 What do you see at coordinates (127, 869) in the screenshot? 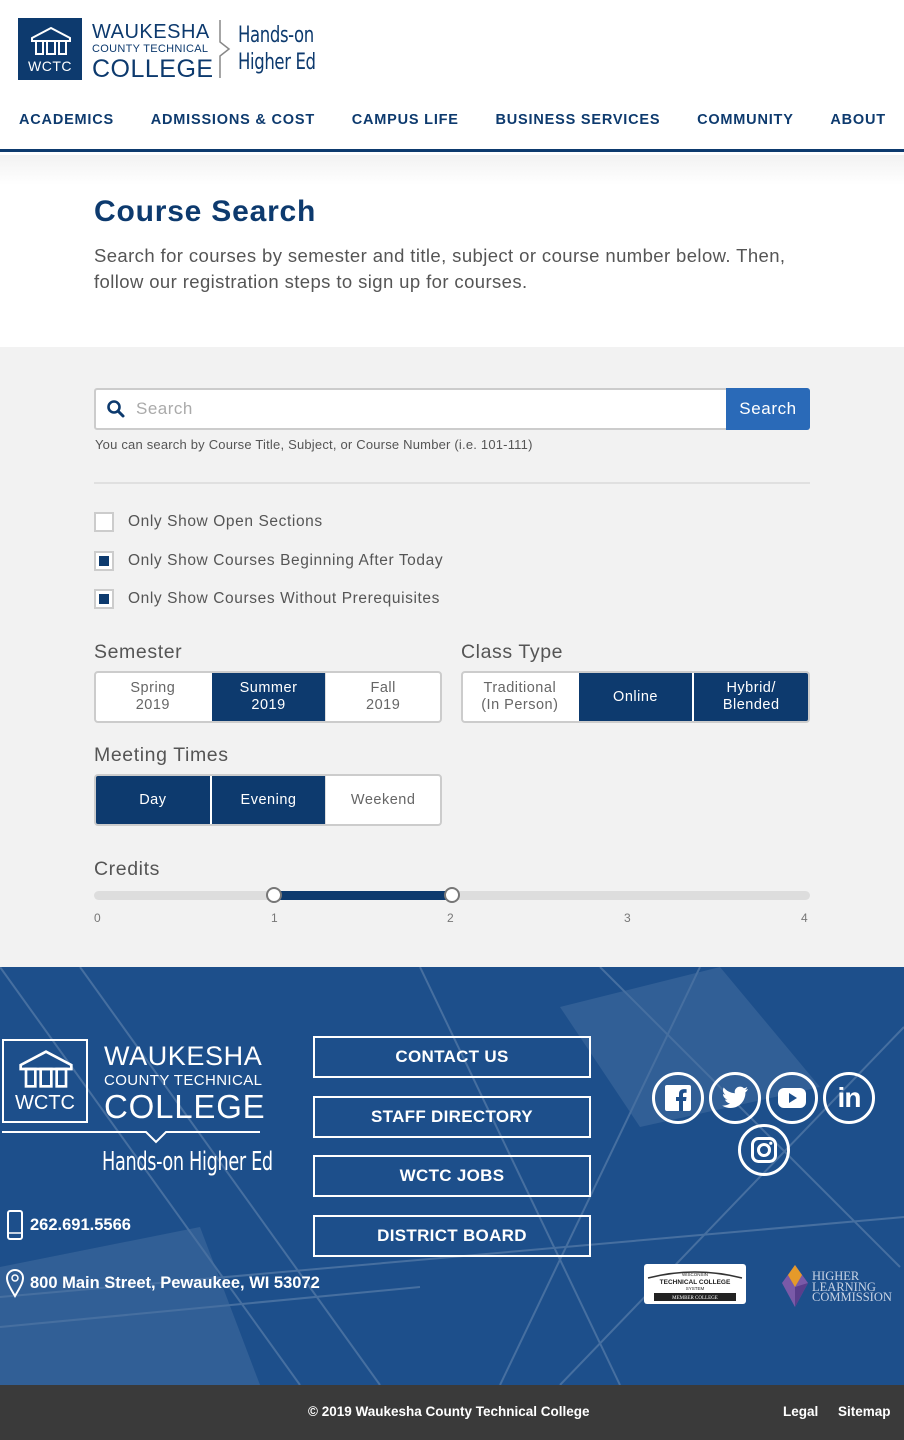
I see `credits-label: Credits` at bounding box center [127, 869].